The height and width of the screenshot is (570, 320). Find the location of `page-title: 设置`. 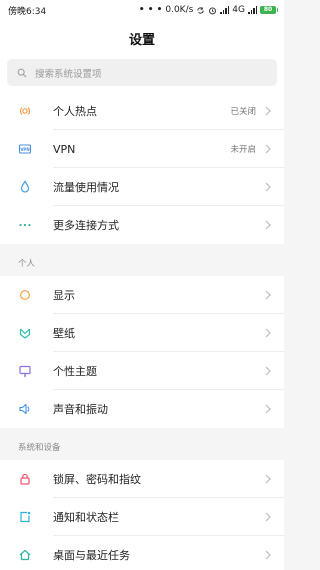

page-title: 设置 is located at coordinates (142, 38).